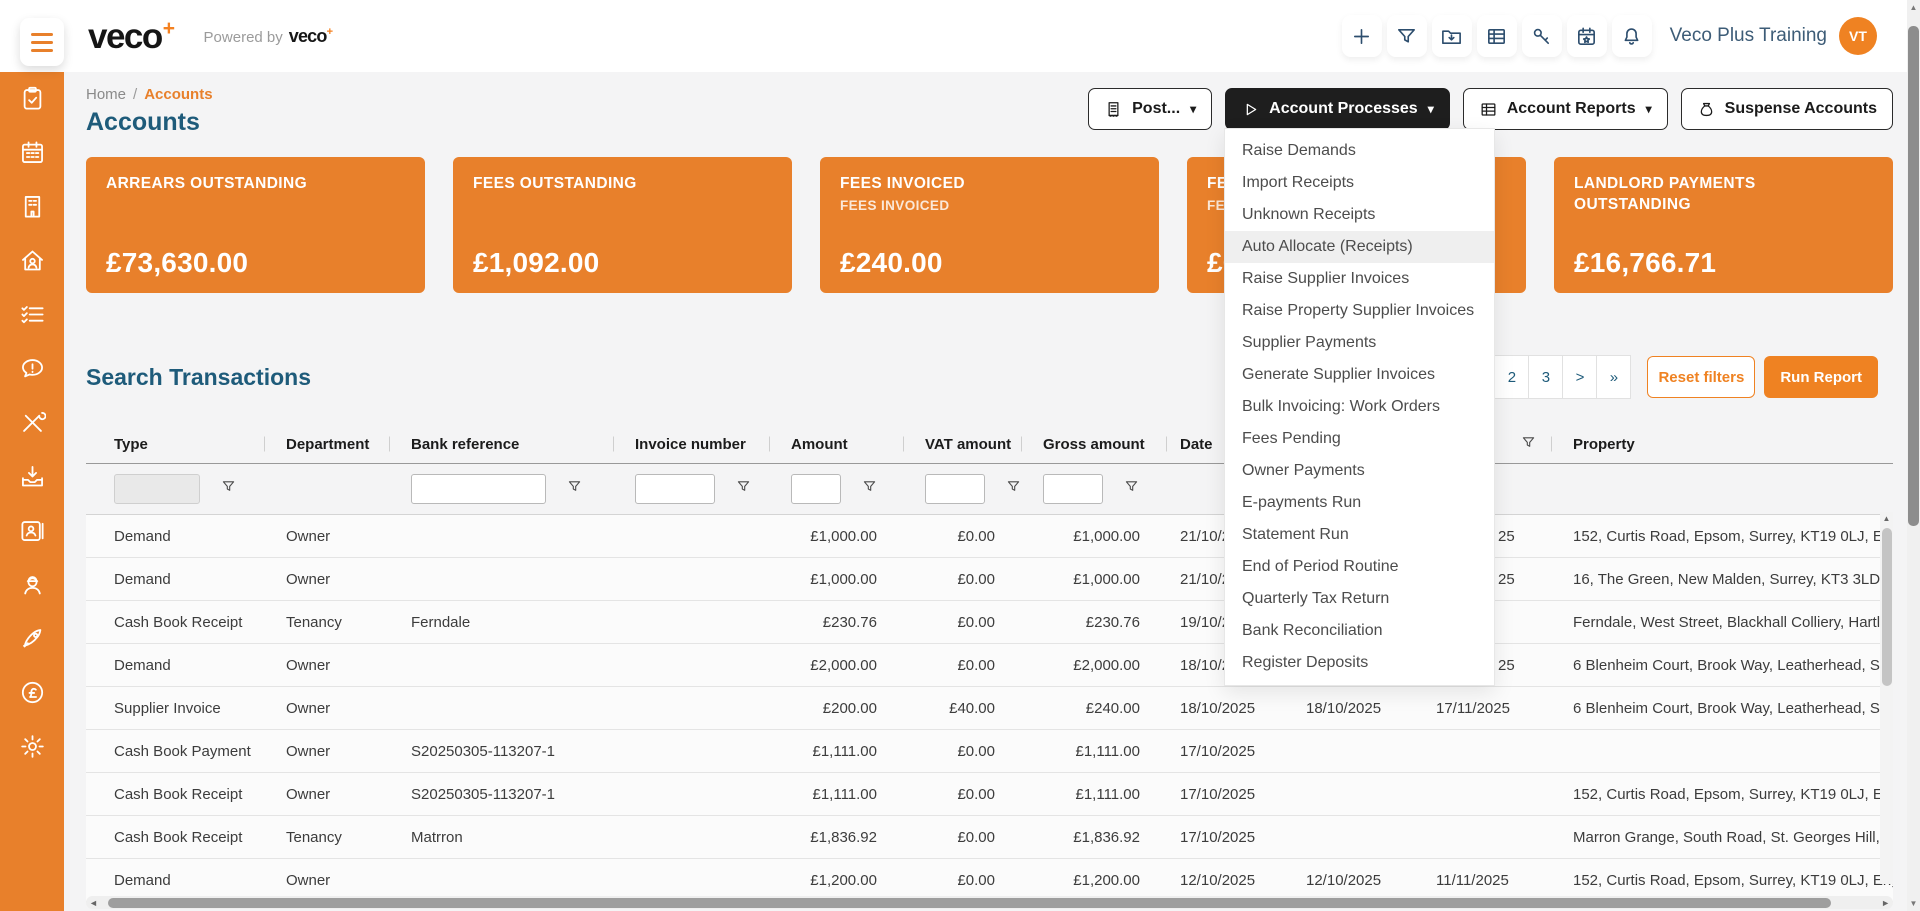  I want to click on sidebar-item-landlord-home, so click(32, 260).